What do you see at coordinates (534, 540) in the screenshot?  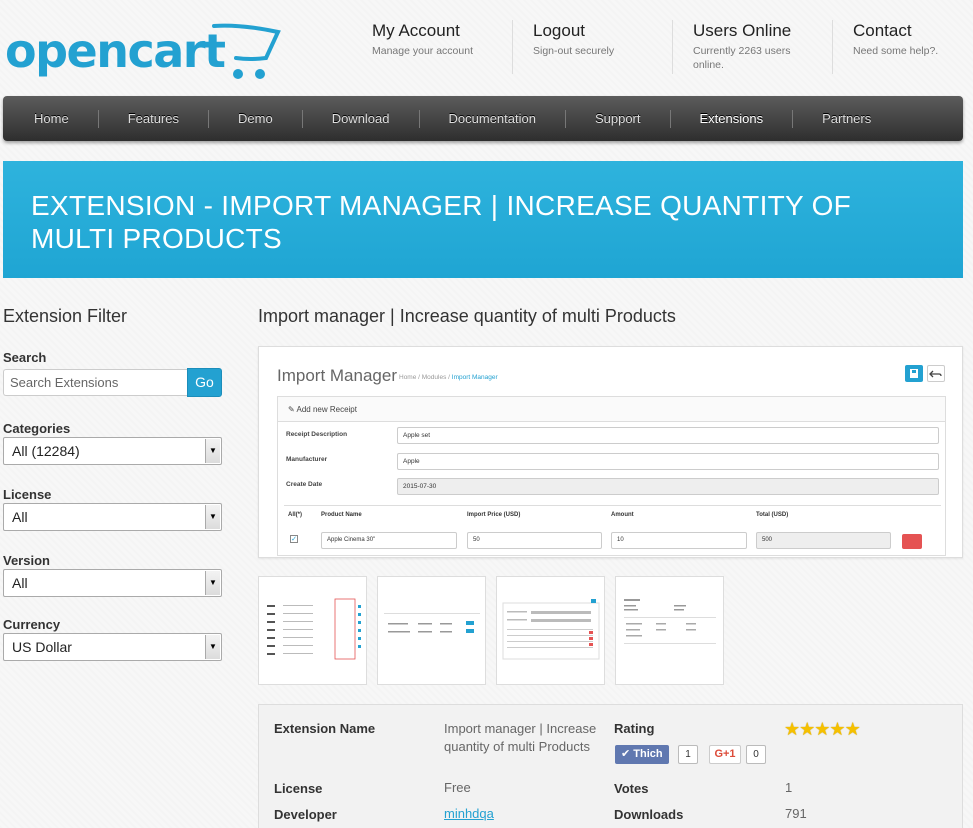 I see `row-price: 50` at bounding box center [534, 540].